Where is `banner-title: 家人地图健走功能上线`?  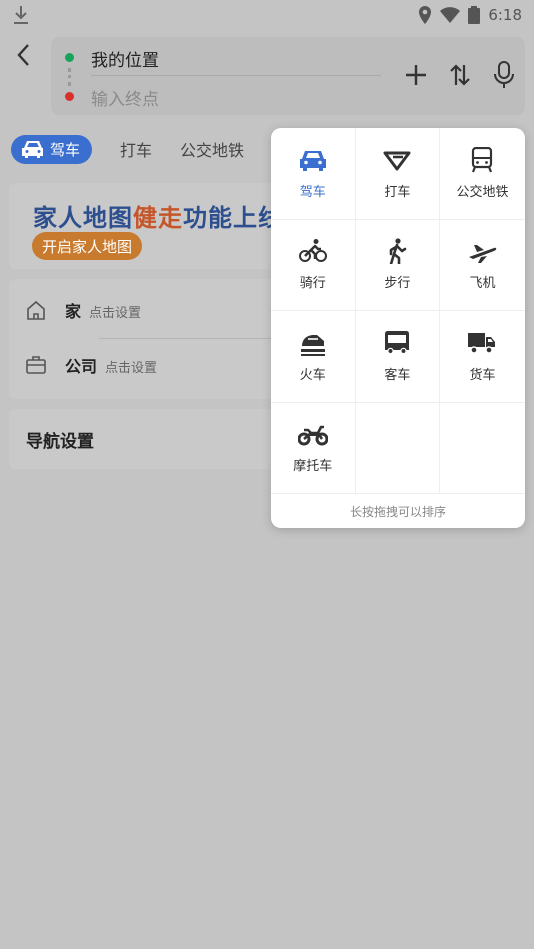
banner-title: 家人地图健走功能上线 is located at coordinates (154, 218).